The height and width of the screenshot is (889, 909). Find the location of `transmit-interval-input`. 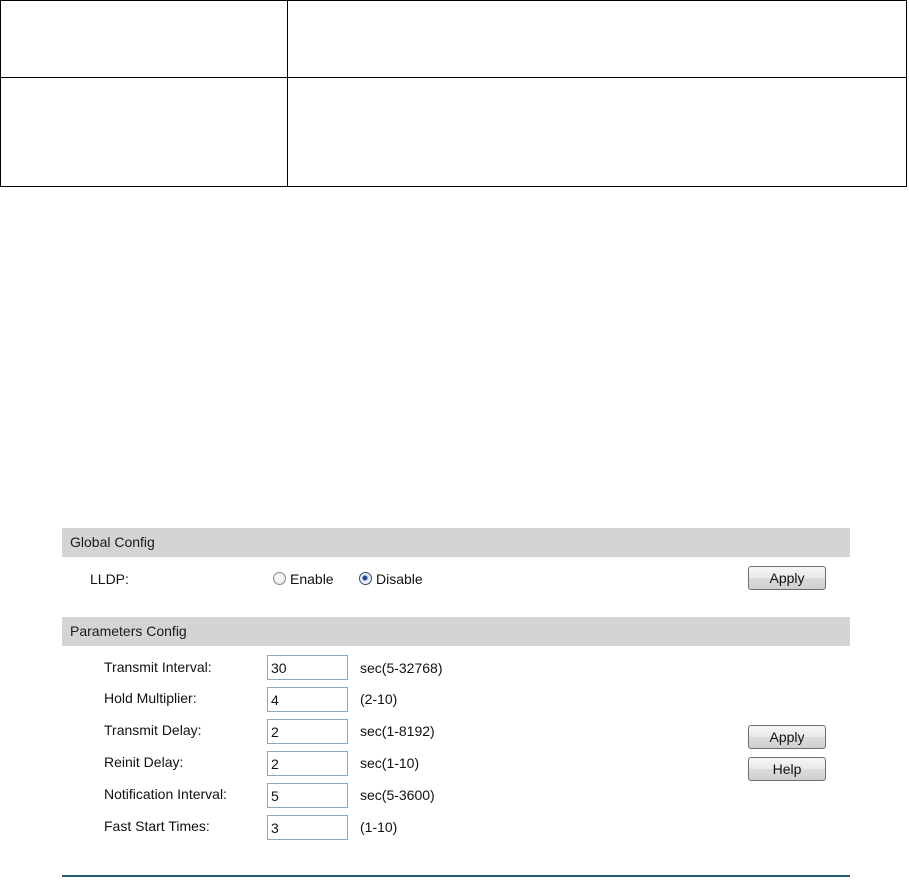

transmit-interval-input is located at coordinates (307, 667).